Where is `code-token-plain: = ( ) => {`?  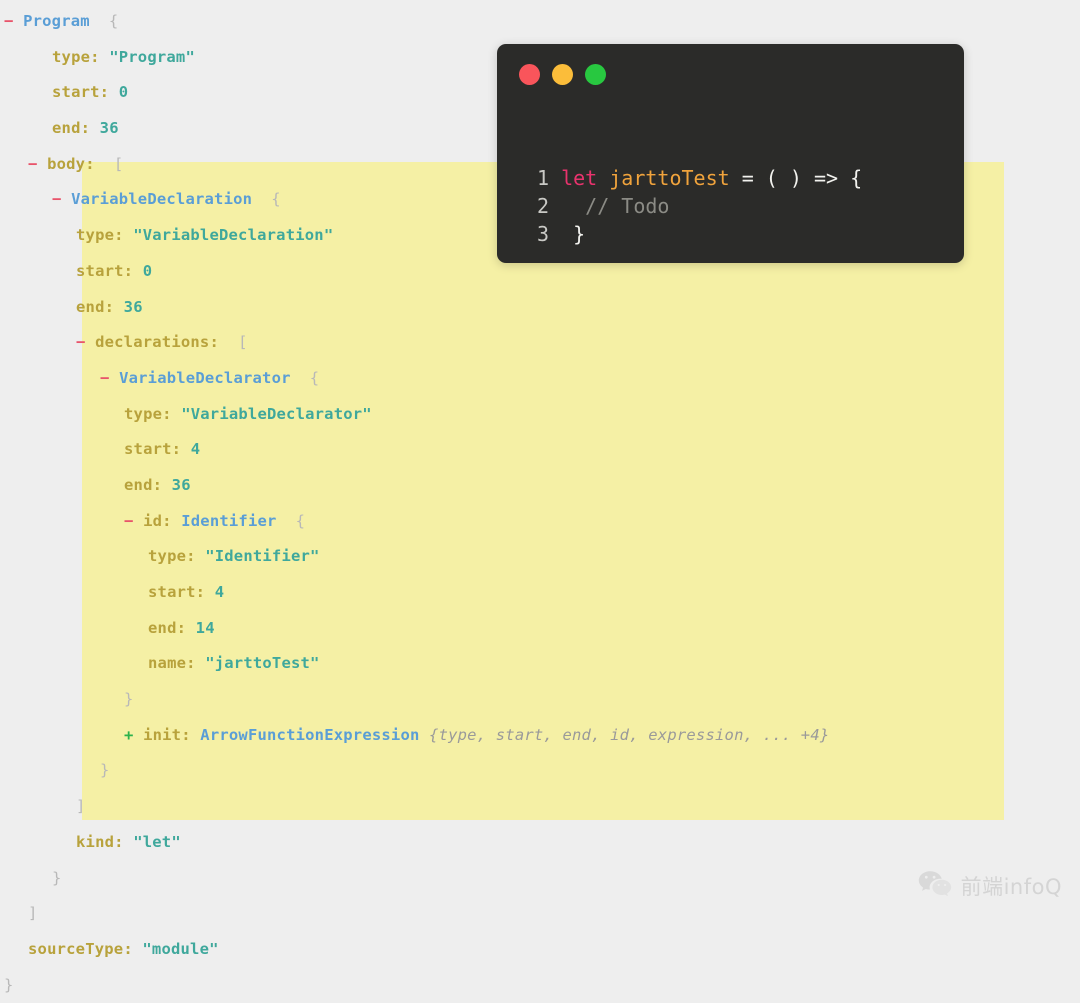
code-token-plain: = ( ) => { is located at coordinates (796, 178).